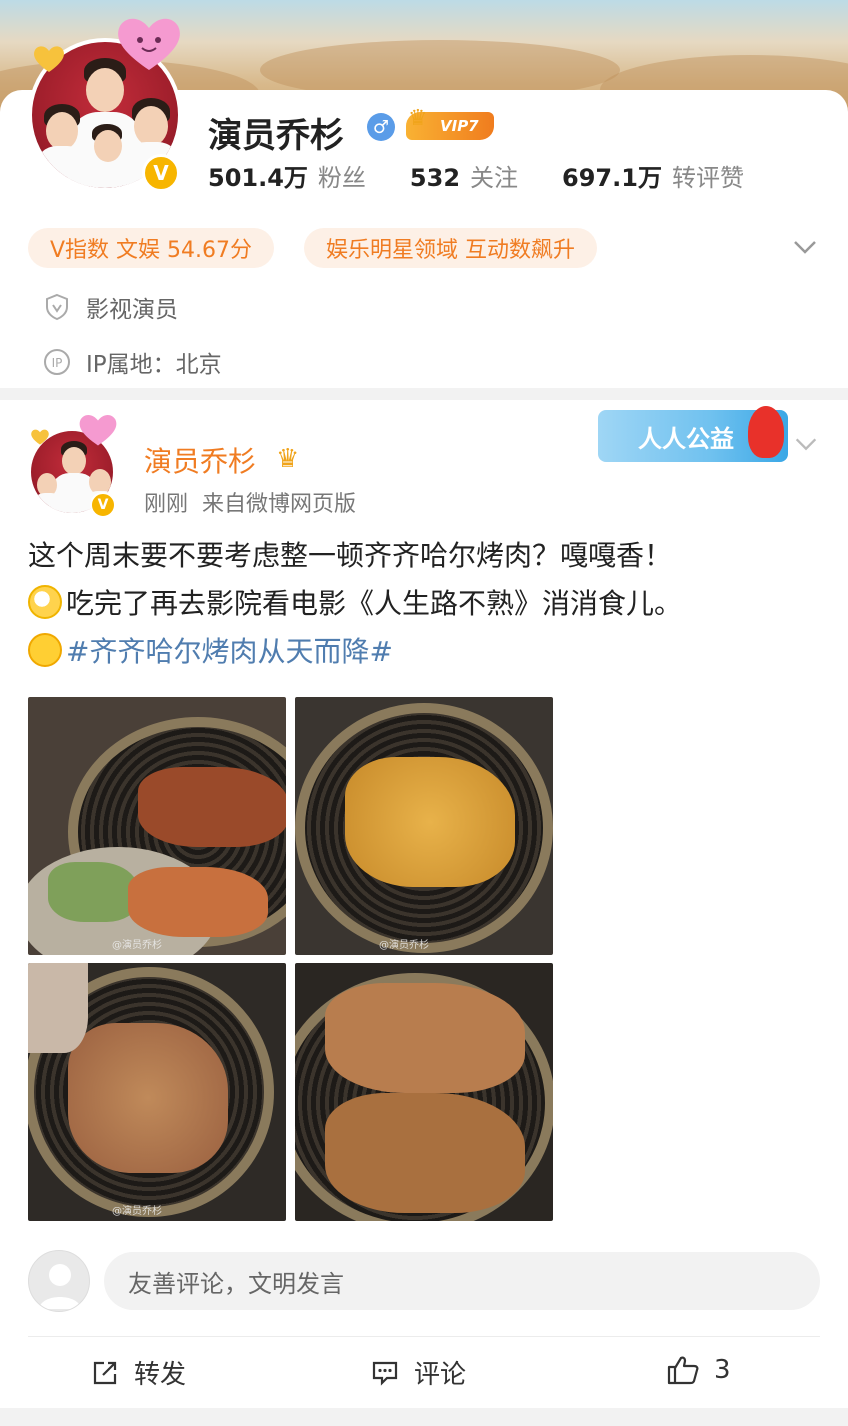 This screenshot has width=848, height=1426. Describe the element at coordinates (385, 1373) in the screenshot. I see `comment-icon` at that location.